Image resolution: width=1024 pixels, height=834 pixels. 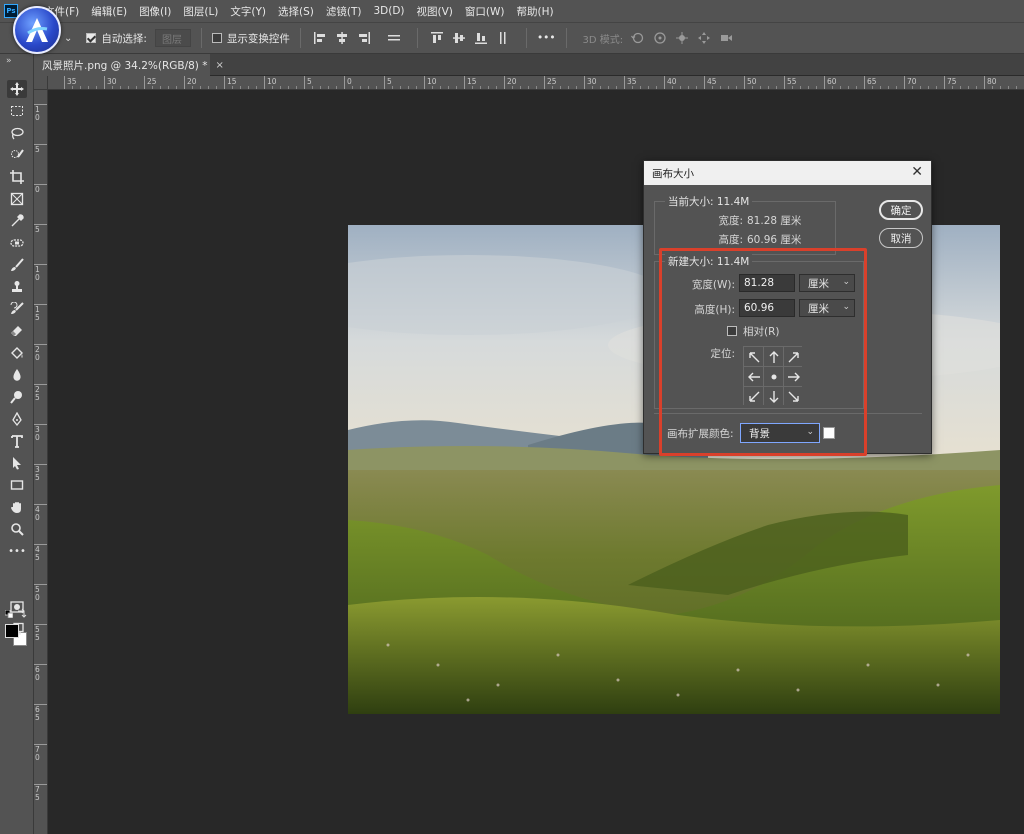 I want to click on dialog-title: 画布大小, so click(x=673, y=173).